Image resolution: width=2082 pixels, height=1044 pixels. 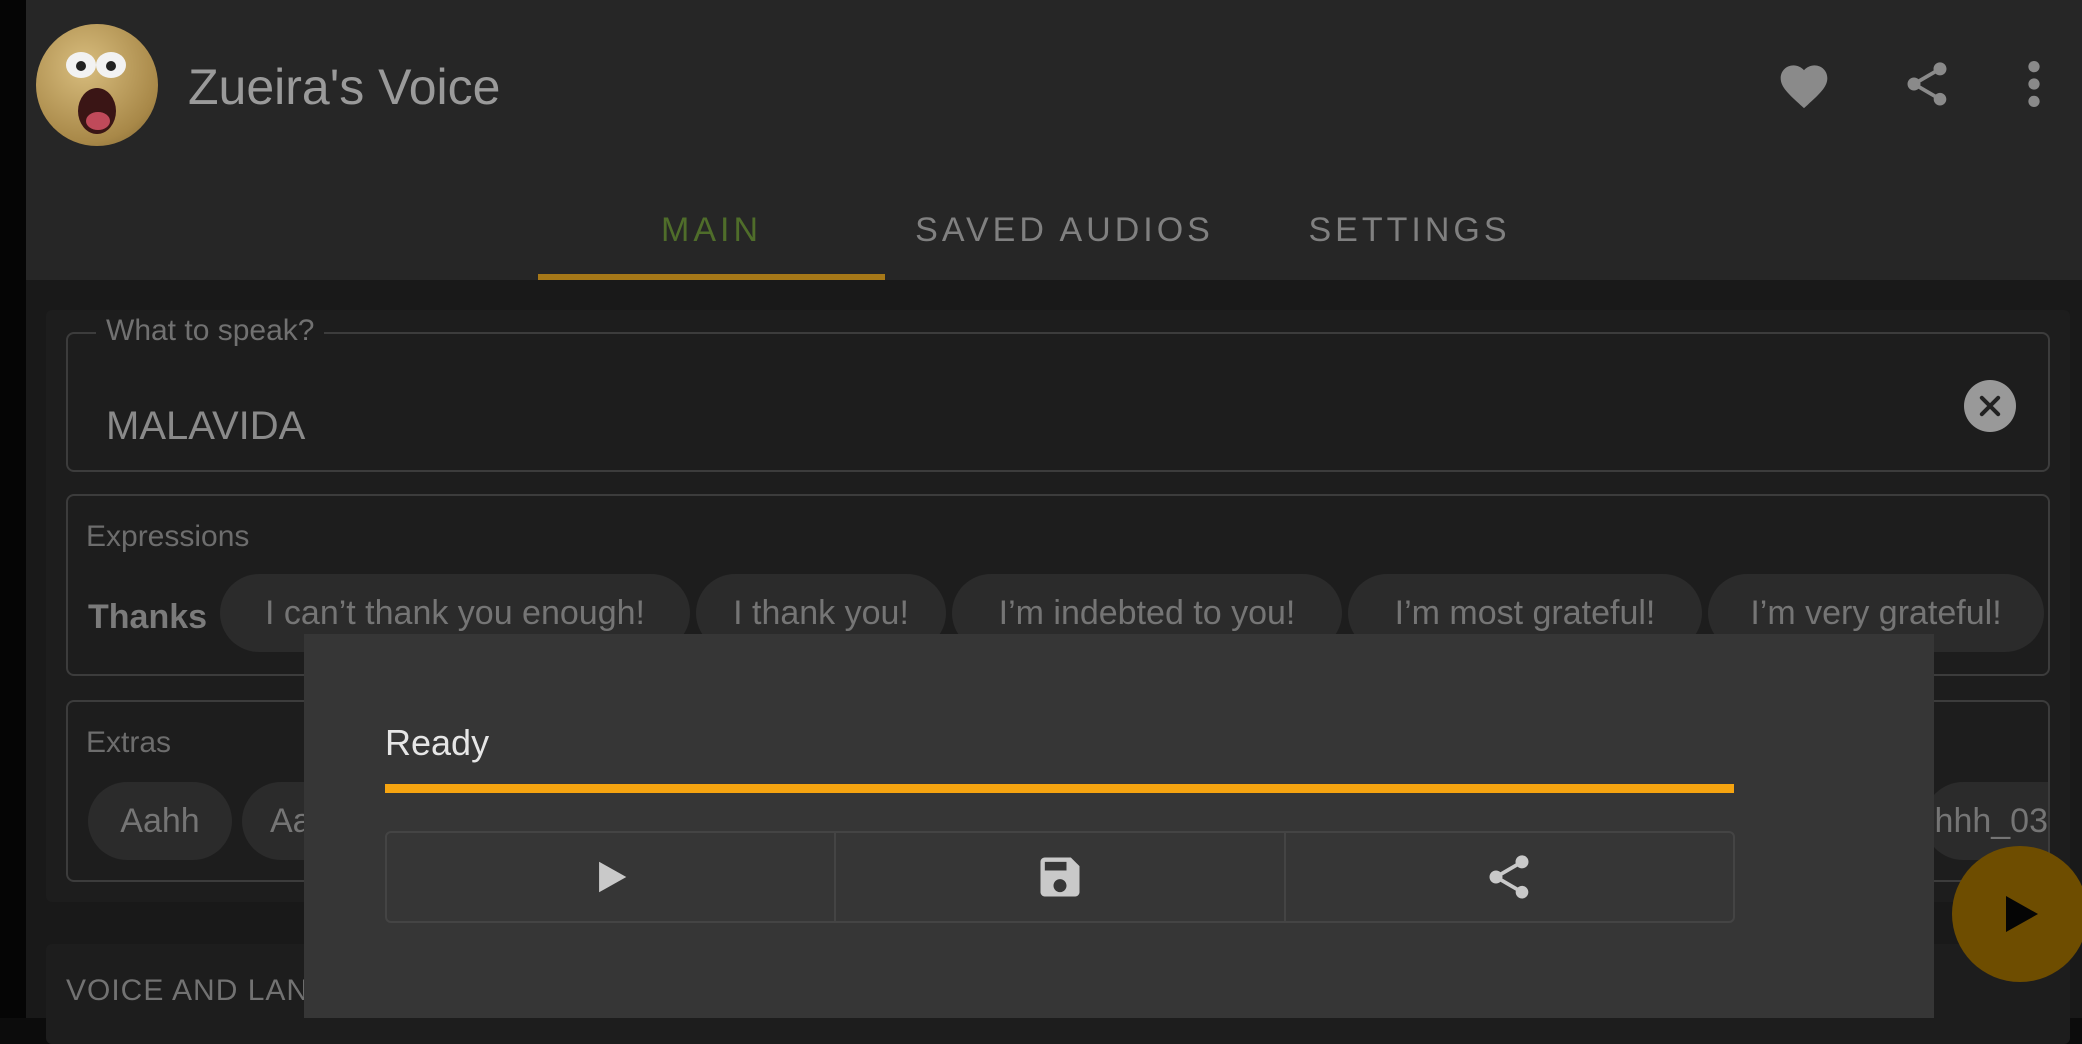 What do you see at coordinates (1064, 230) in the screenshot?
I see `tab-saved-audios: SAVED AUDIOS` at bounding box center [1064, 230].